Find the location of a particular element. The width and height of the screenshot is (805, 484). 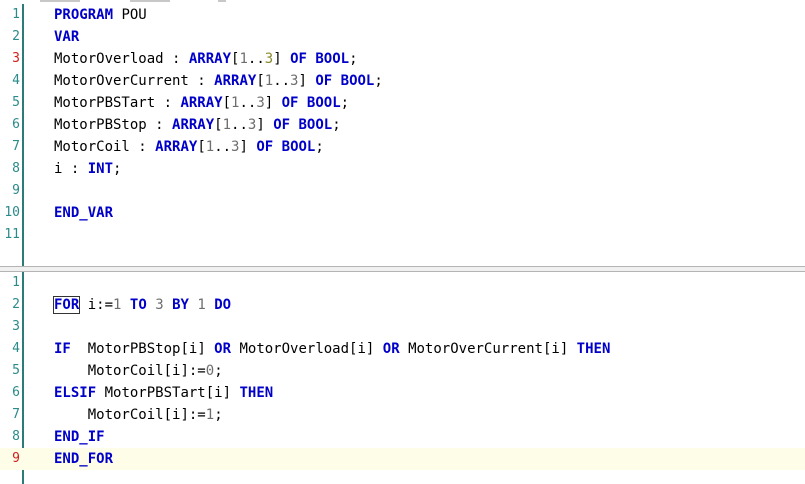

code-line: 4 MotorOverCurrent : ARRAY[1..3] OF BOOL; is located at coordinates (402, 81).